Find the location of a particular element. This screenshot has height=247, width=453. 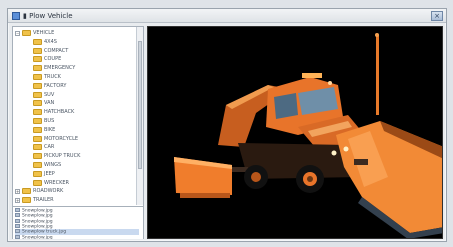

tree-item-label: 4X4S is located at coordinates (50, 41).